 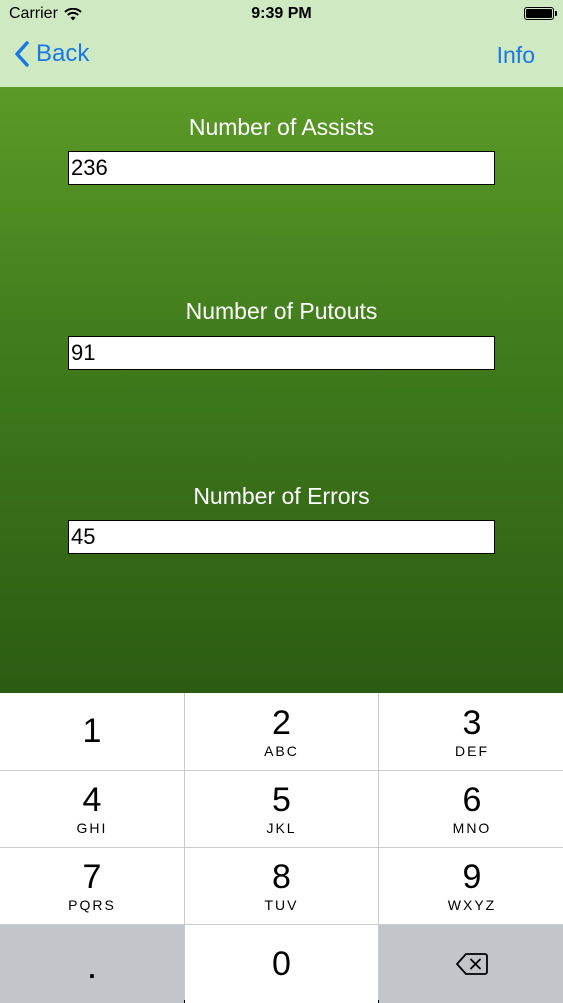 I want to click on decimal-label: ., so click(x=92, y=968).